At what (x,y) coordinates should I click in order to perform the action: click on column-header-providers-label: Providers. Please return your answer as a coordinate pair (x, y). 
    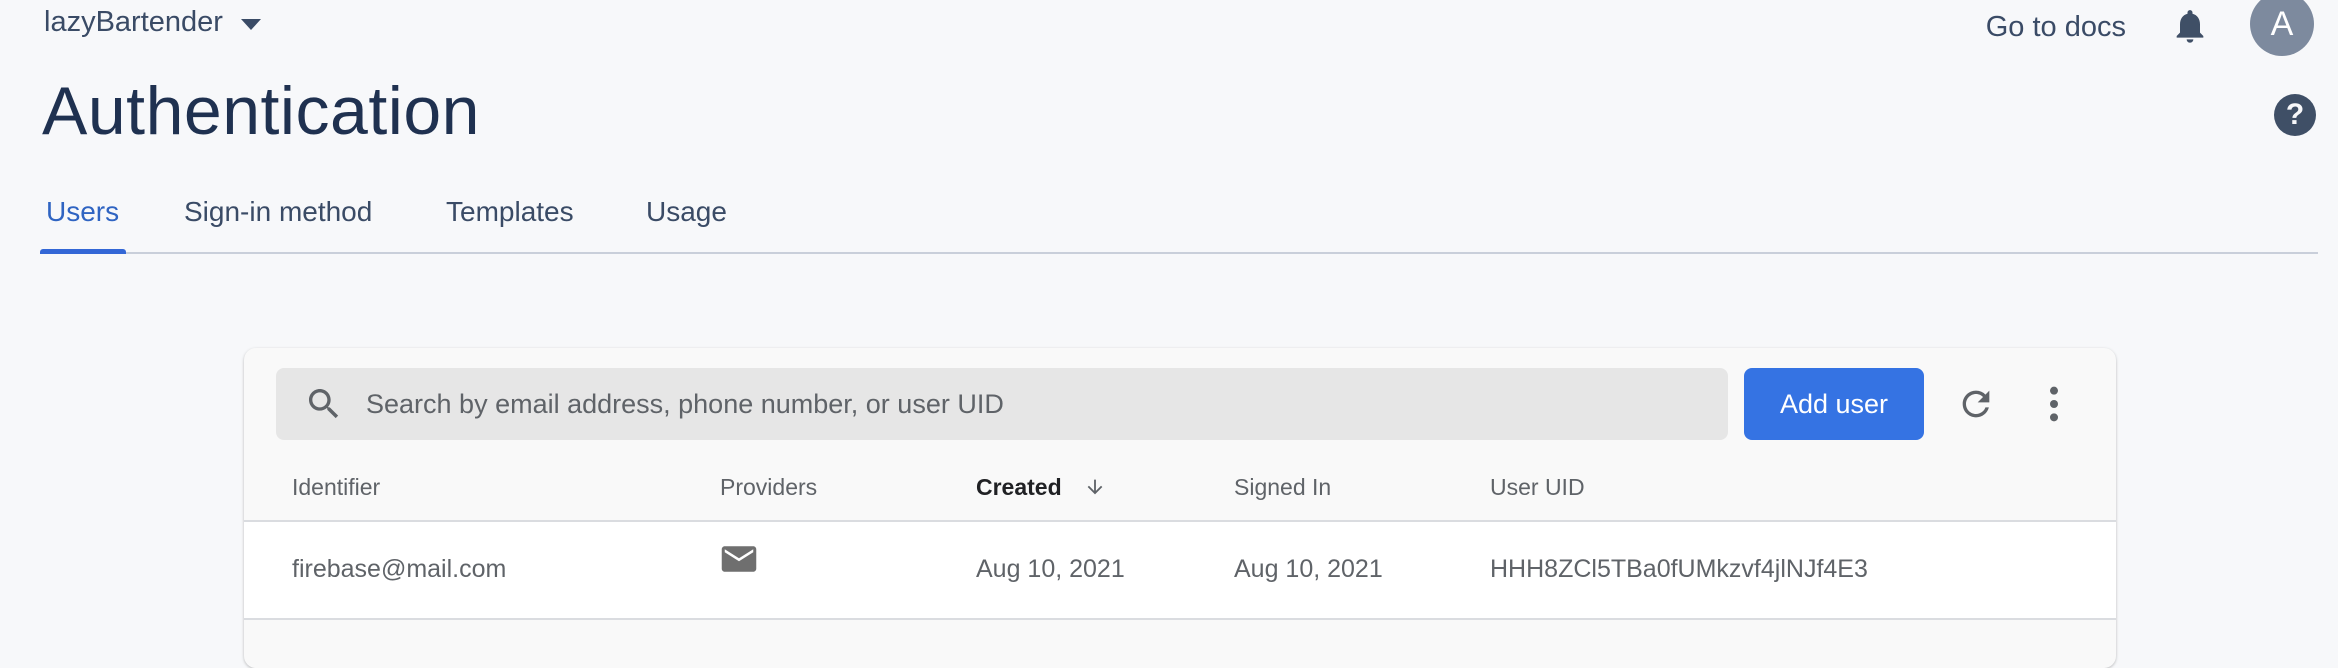
    Looking at the image, I should click on (769, 487).